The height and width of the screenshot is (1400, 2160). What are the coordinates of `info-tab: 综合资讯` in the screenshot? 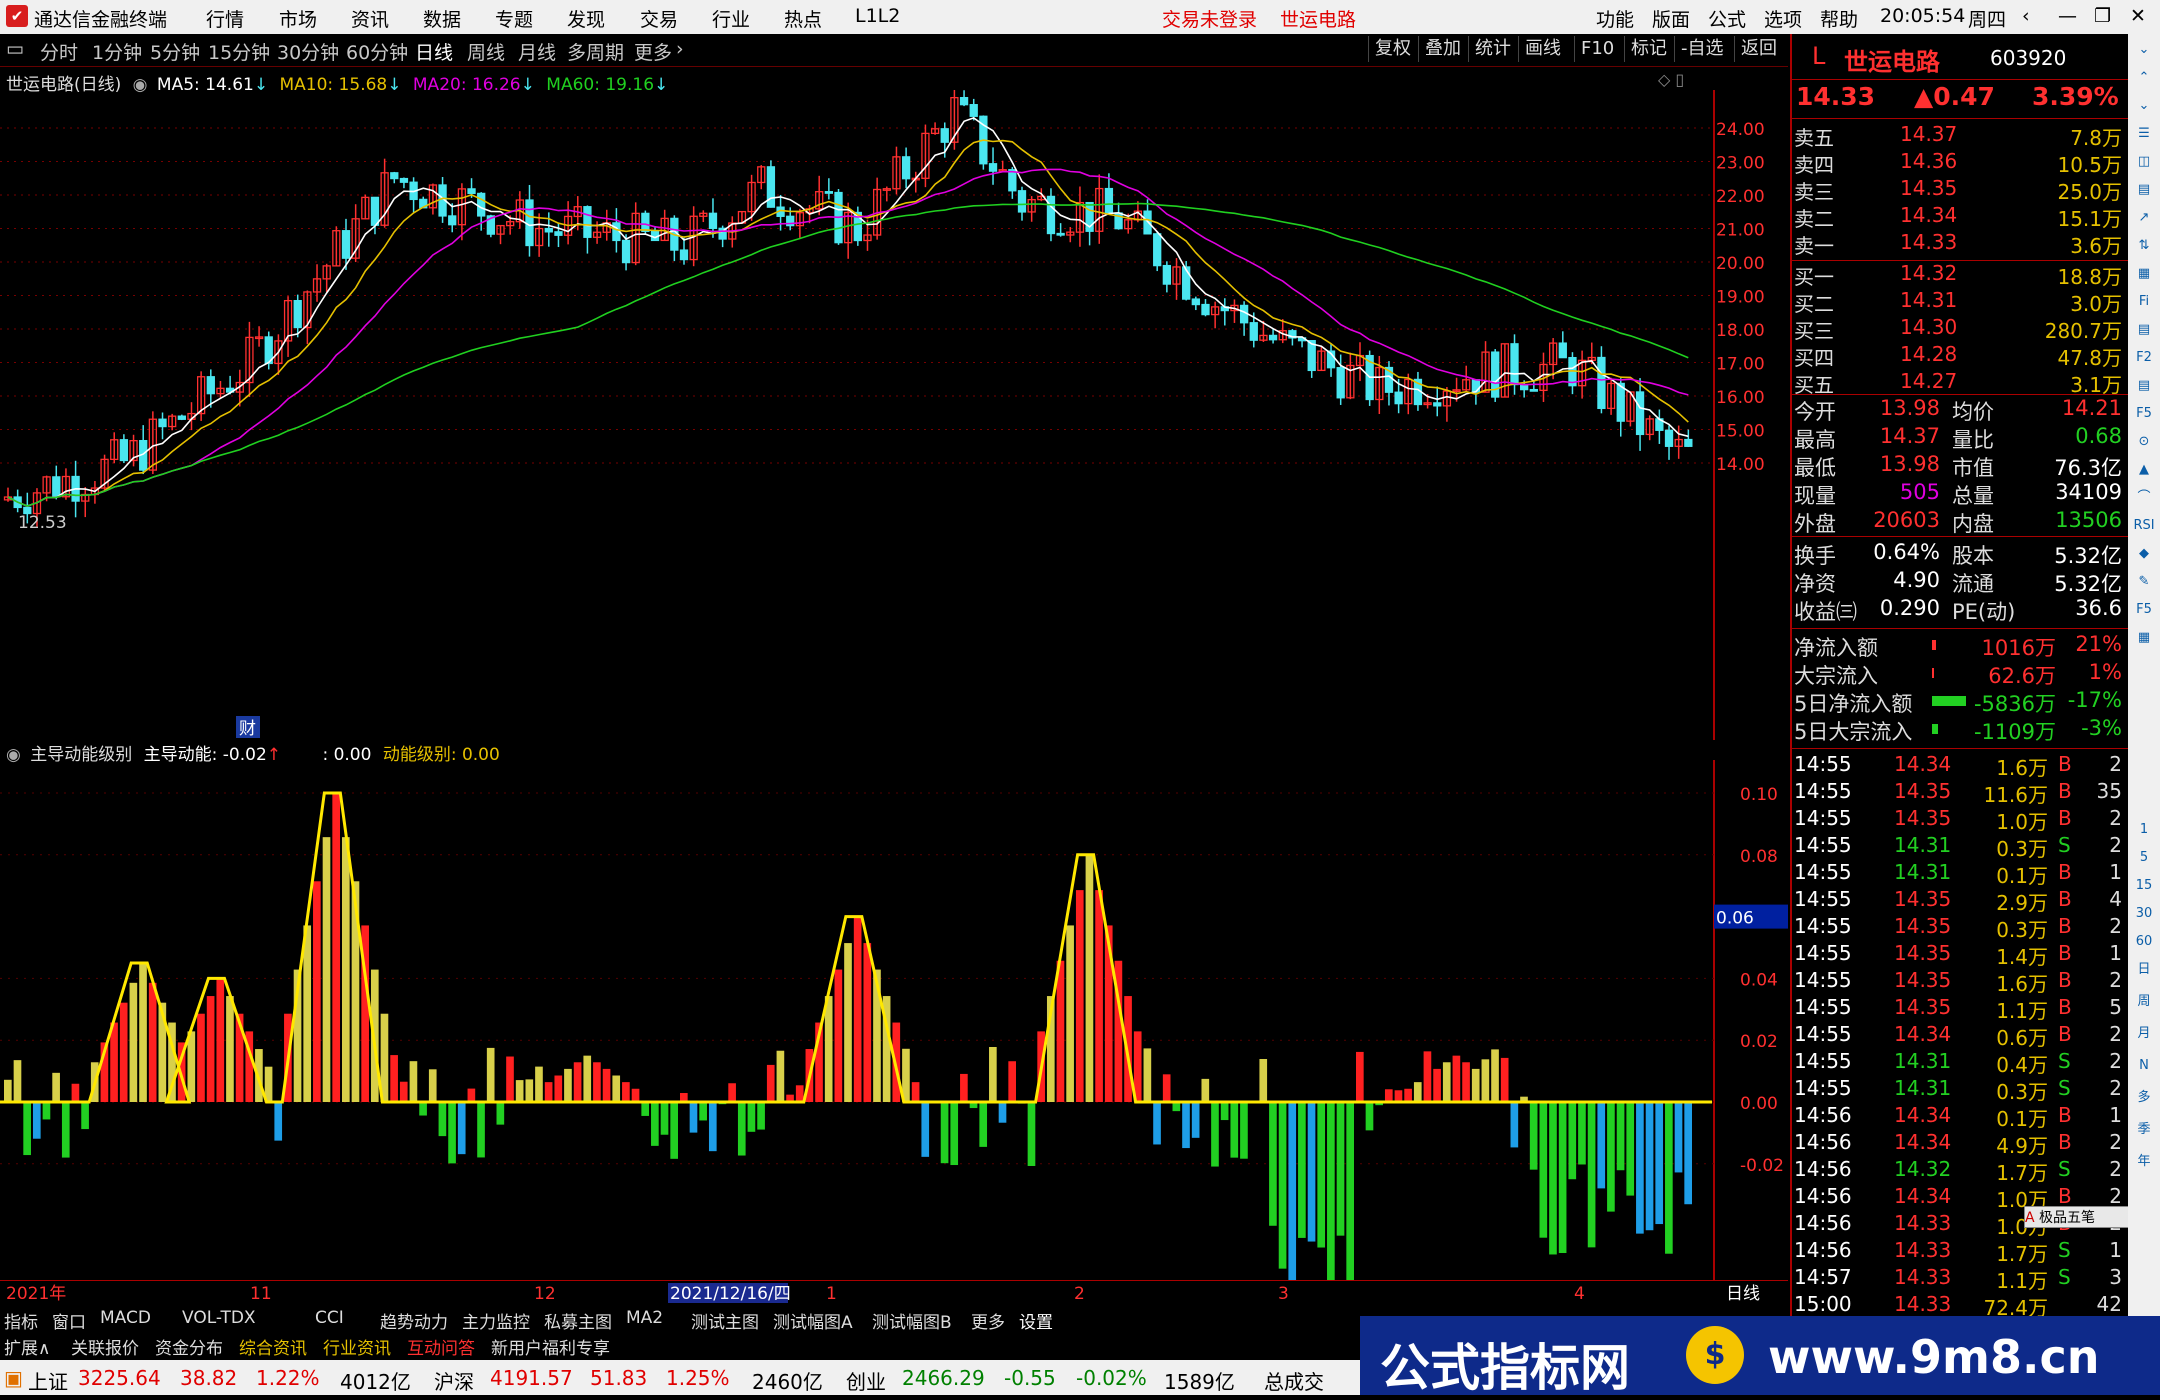 It's located at (273, 1346).